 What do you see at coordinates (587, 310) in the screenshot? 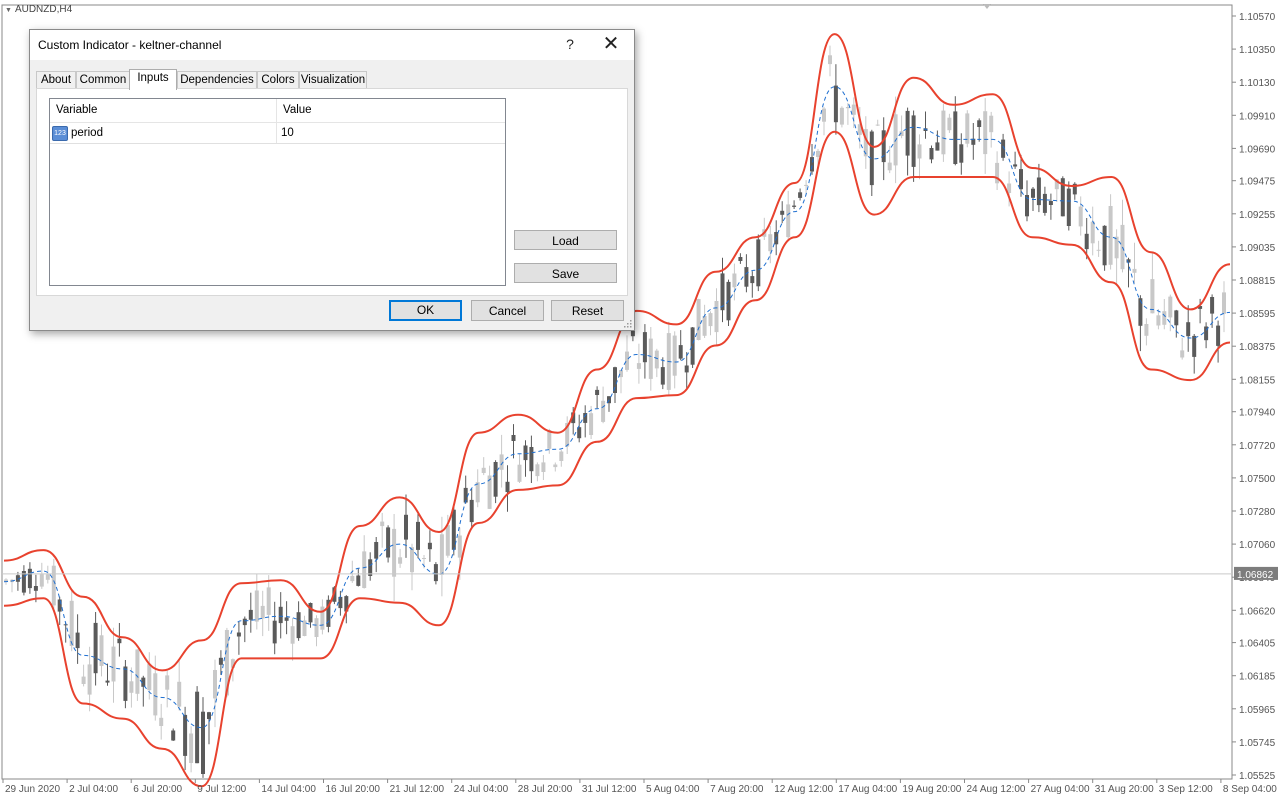
I see `reset-button: Reset` at bounding box center [587, 310].